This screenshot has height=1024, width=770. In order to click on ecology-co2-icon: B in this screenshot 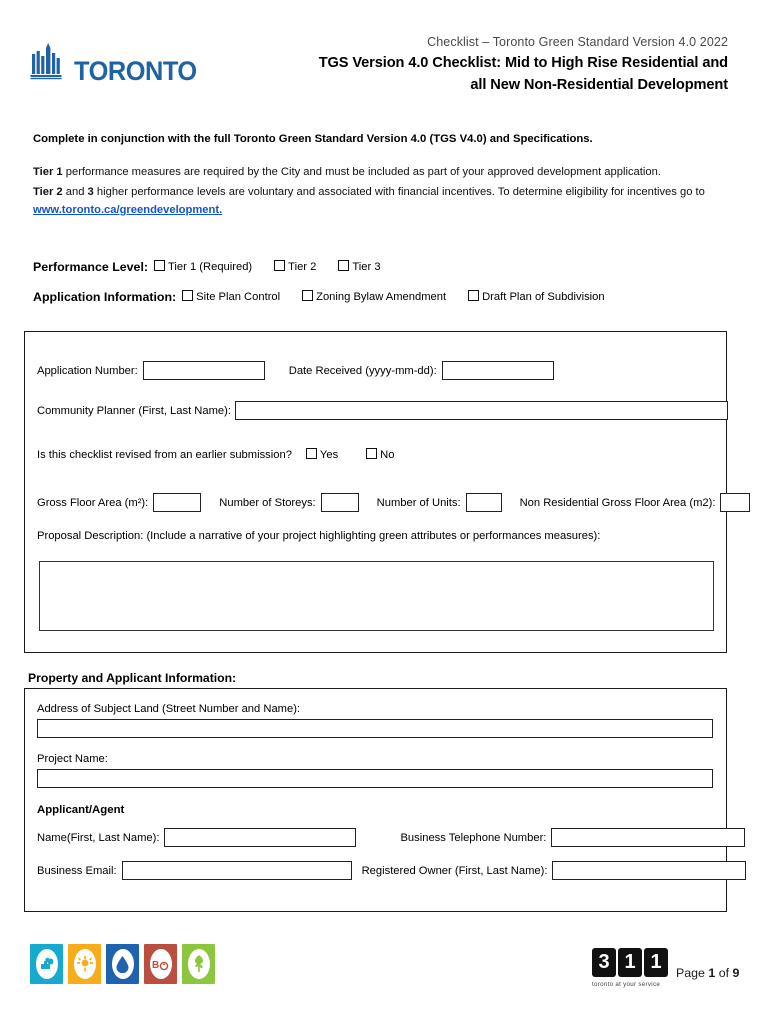, I will do `click(160, 964)`.